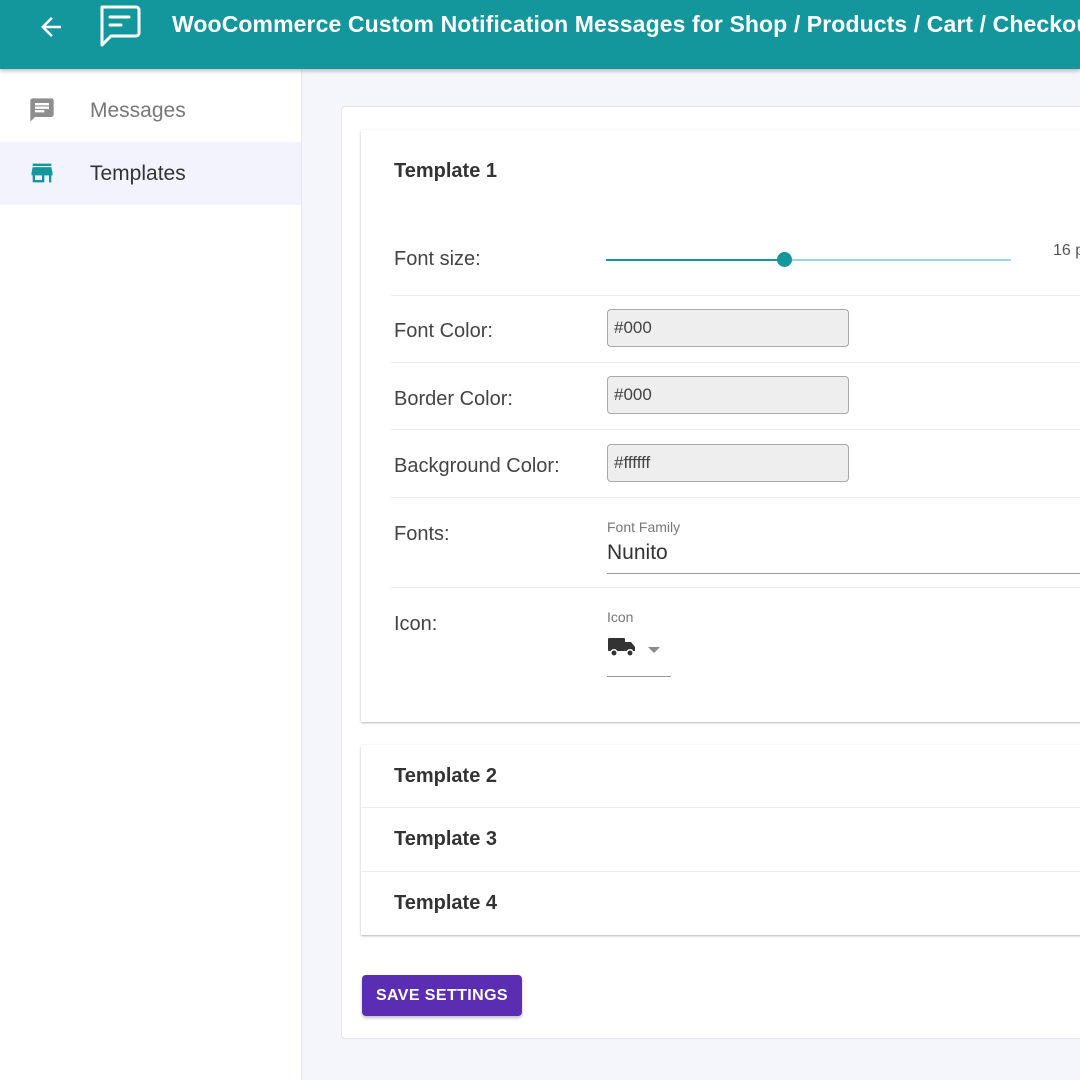 The width and height of the screenshot is (1080, 1080). What do you see at coordinates (720, 776) in the screenshot?
I see `template-2-panel: Template 2` at bounding box center [720, 776].